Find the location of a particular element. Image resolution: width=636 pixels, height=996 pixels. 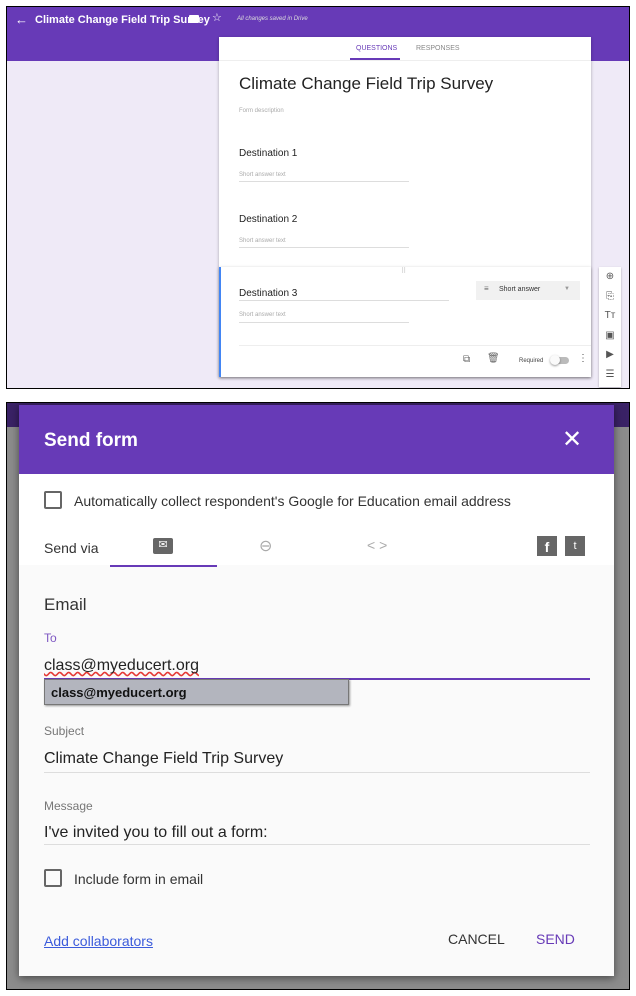

subject-input: Climate Change Field Trip Survey is located at coordinates (163, 759).